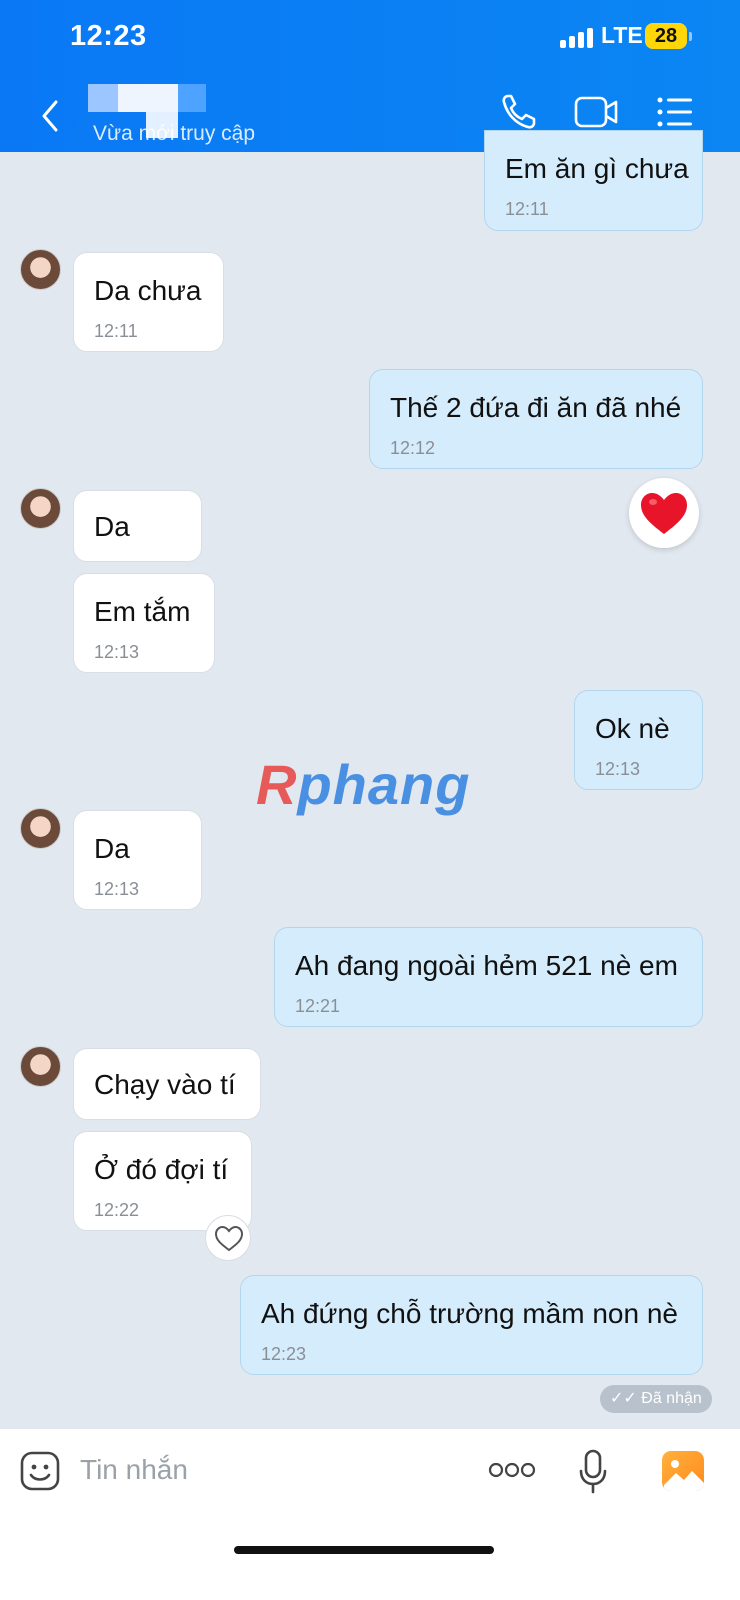 The width and height of the screenshot is (740, 1600). I want to click on delivery-status-badge: ✓✓ Đã nhận, so click(656, 1399).